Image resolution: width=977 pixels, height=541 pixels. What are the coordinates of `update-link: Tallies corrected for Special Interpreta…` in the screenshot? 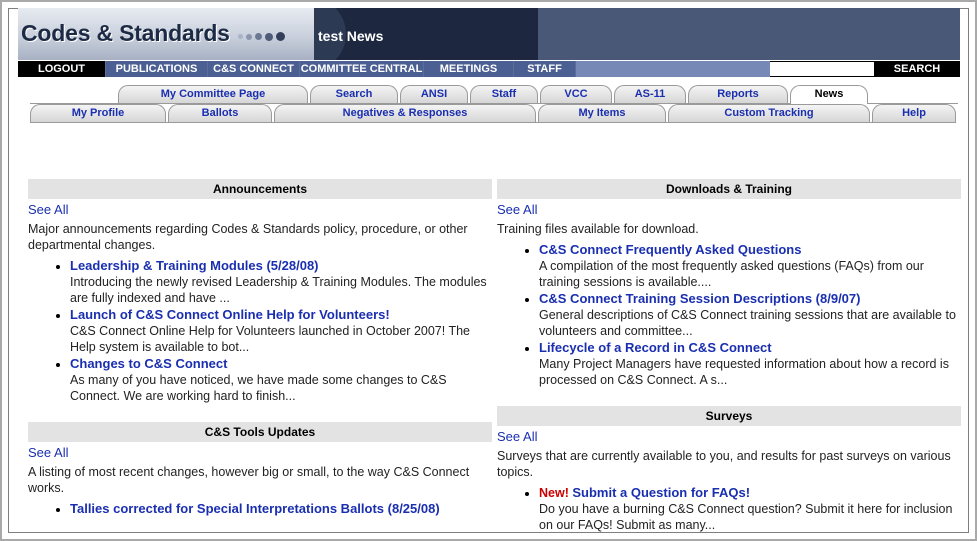 It's located at (255, 508).